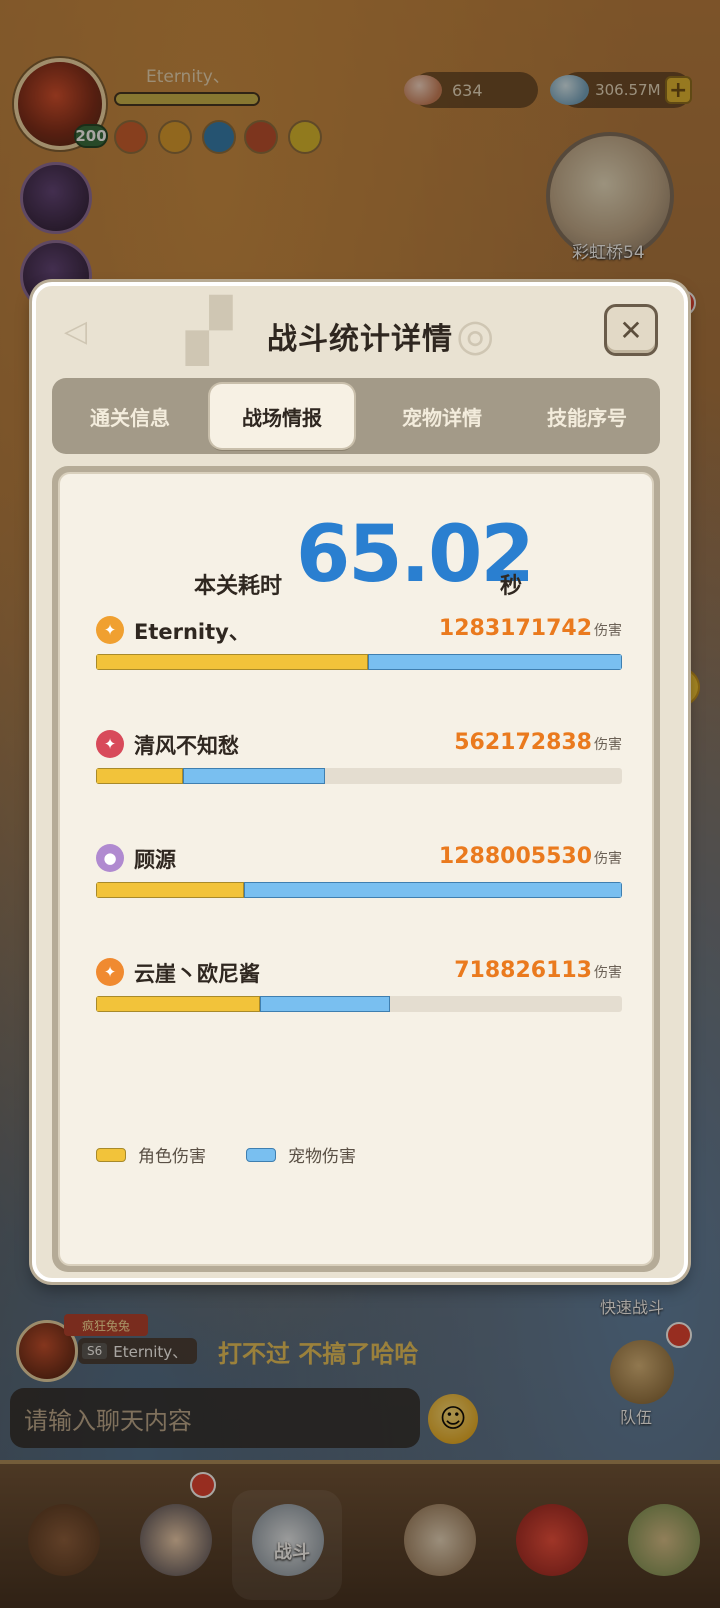 The height and width of the screenshot is (1608, 720). Describe the element at coordinates (111, 1154) in the screenshot. I see `role-damage-swatch` at that location.